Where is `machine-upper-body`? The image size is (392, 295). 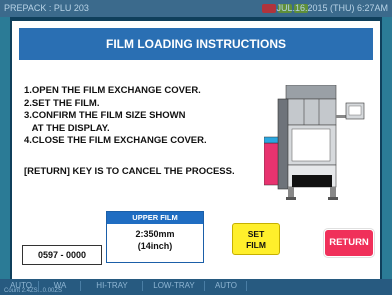 machine-upper-body is located at coordinates (311, 112).